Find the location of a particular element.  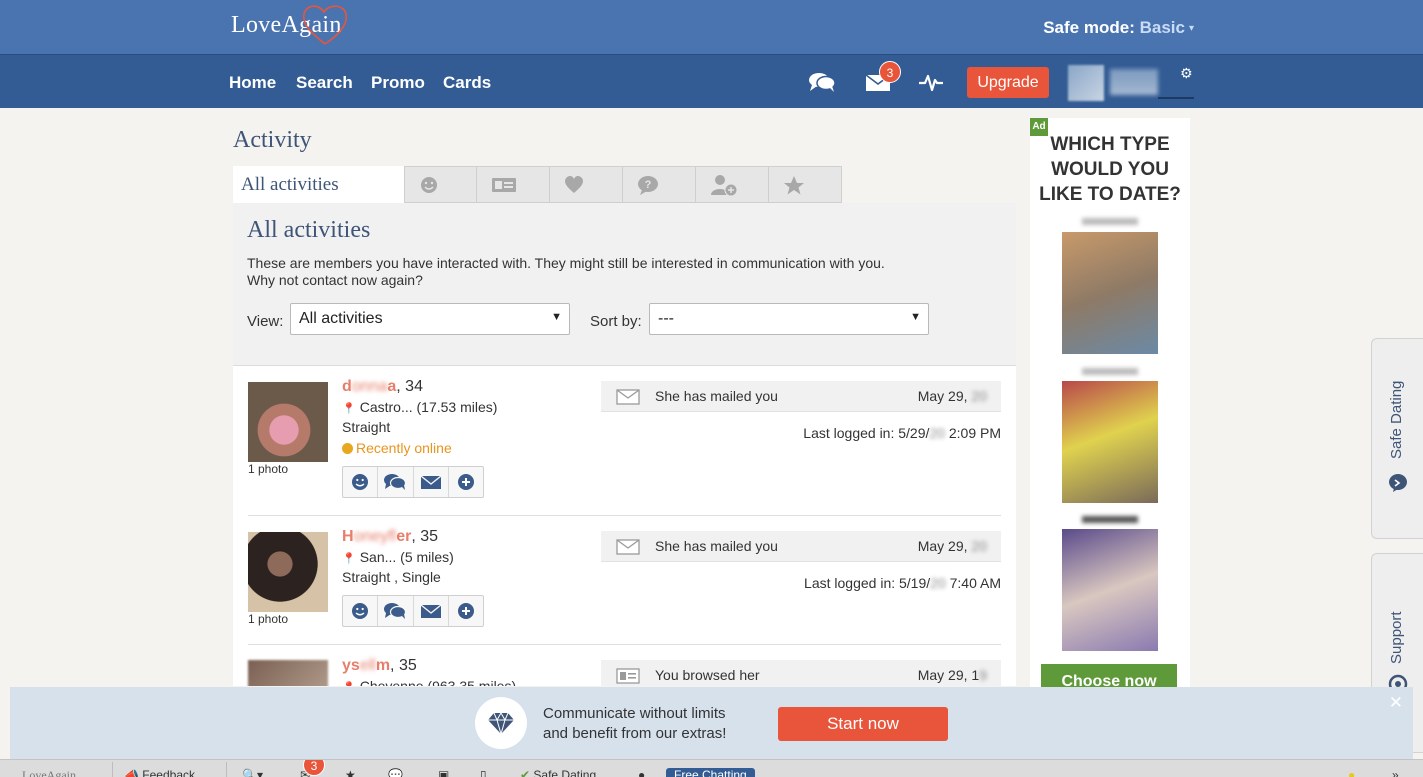

panel-heading: All activities is located at coordinates (309, 230).